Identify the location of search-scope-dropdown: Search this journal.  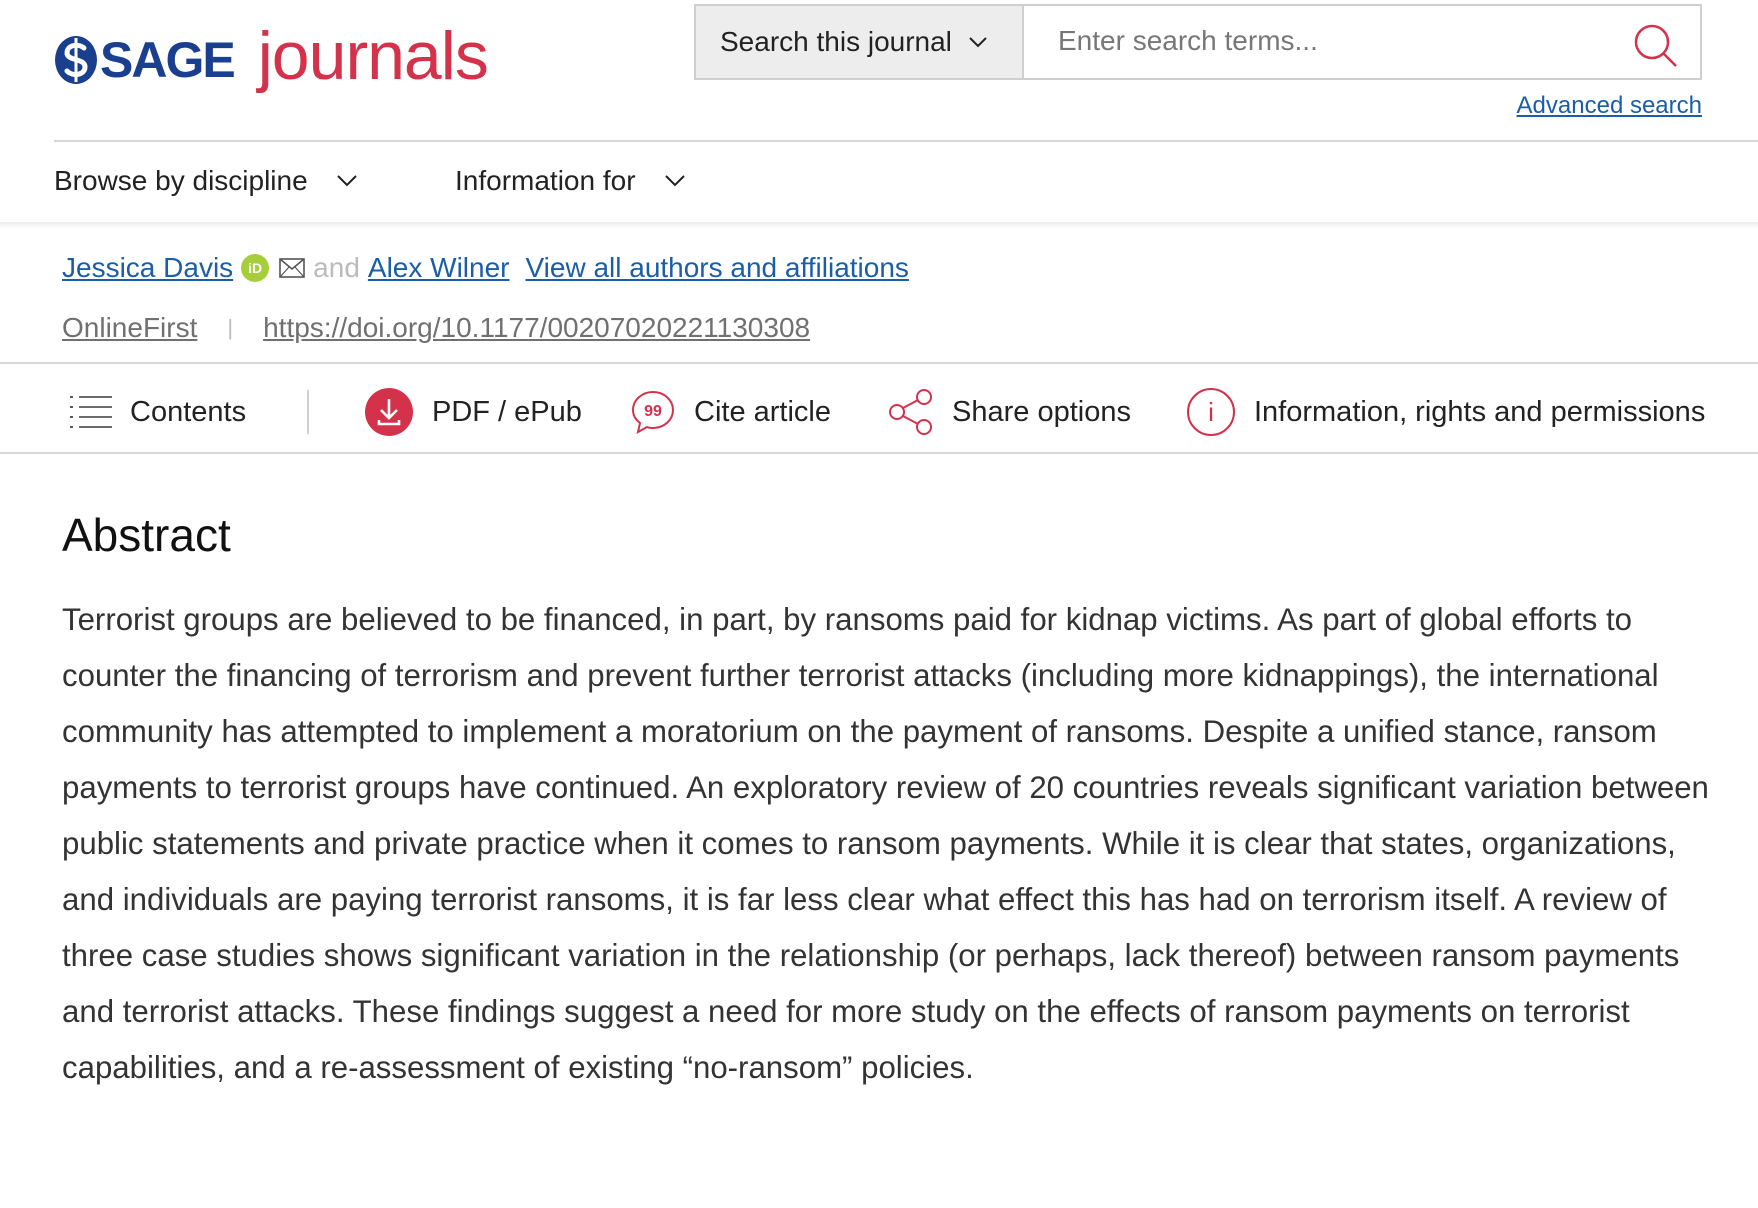
(859, 42).